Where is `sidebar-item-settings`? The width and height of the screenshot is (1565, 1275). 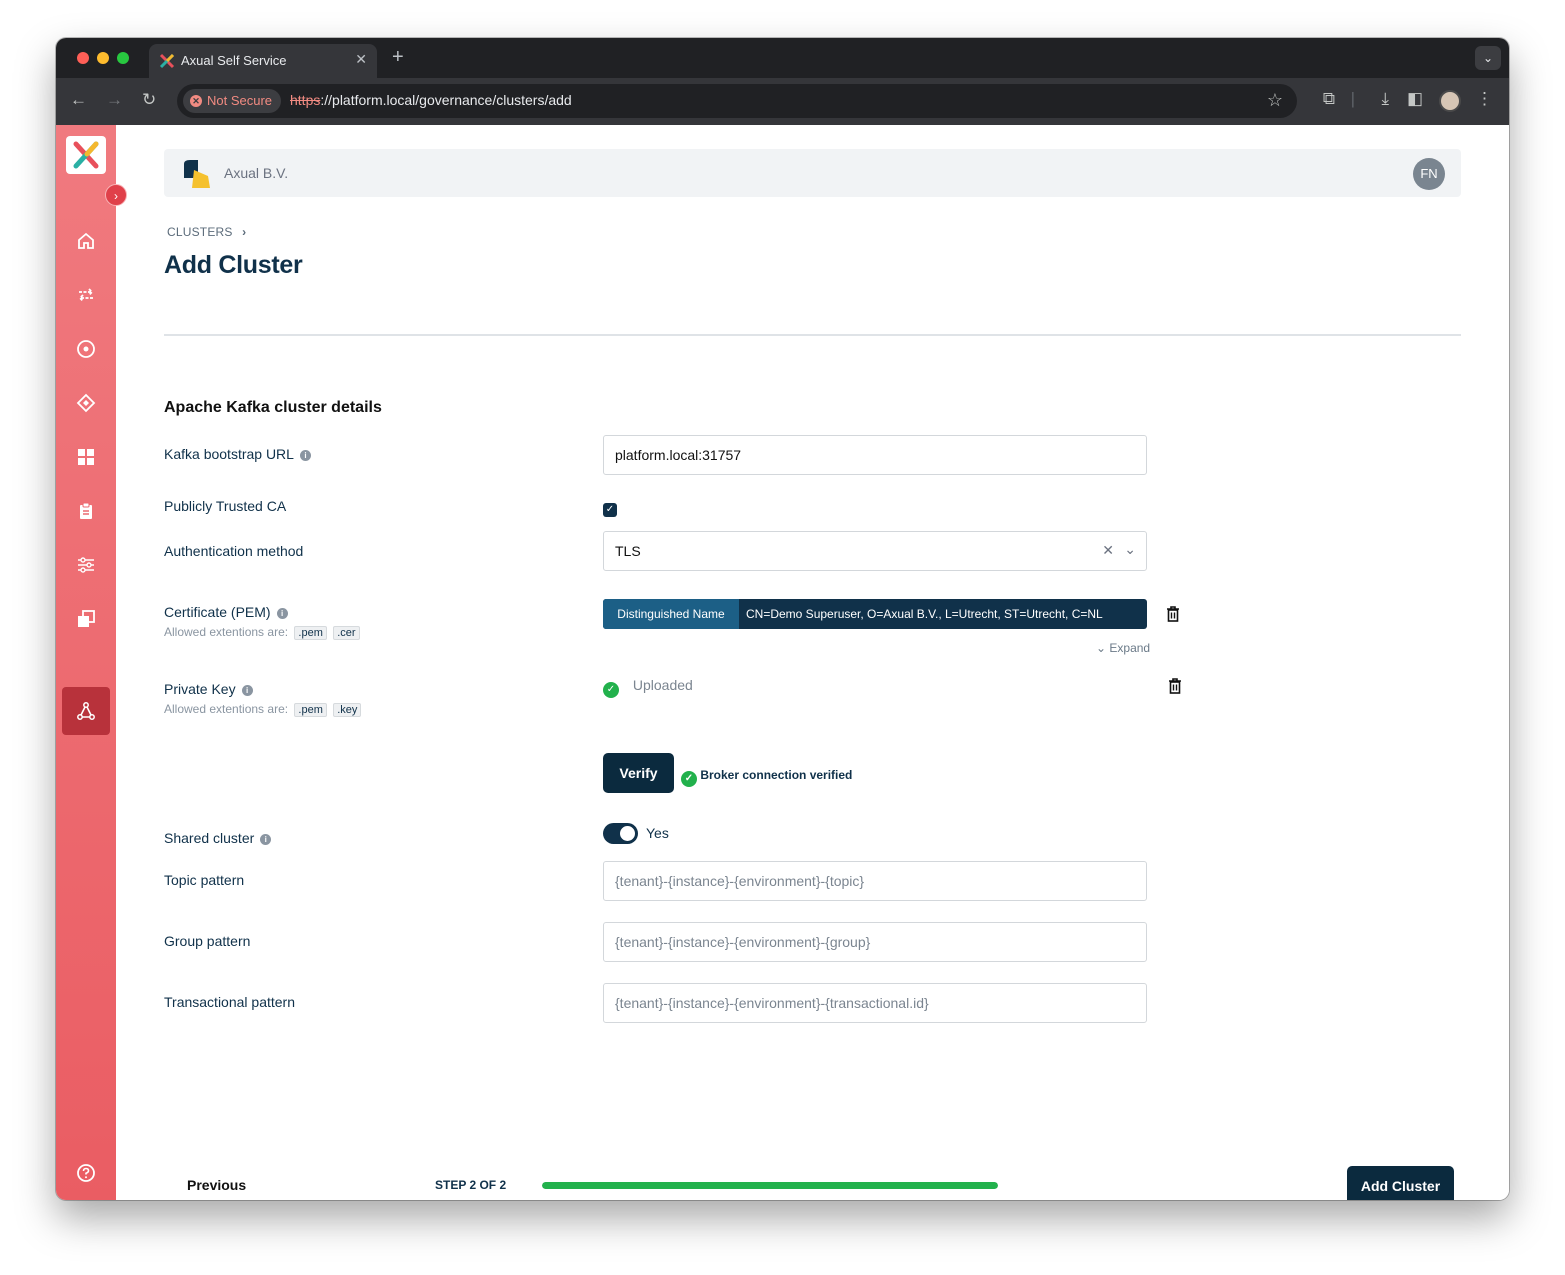
sidebar-item-settings is located at coordinates (86, 565).